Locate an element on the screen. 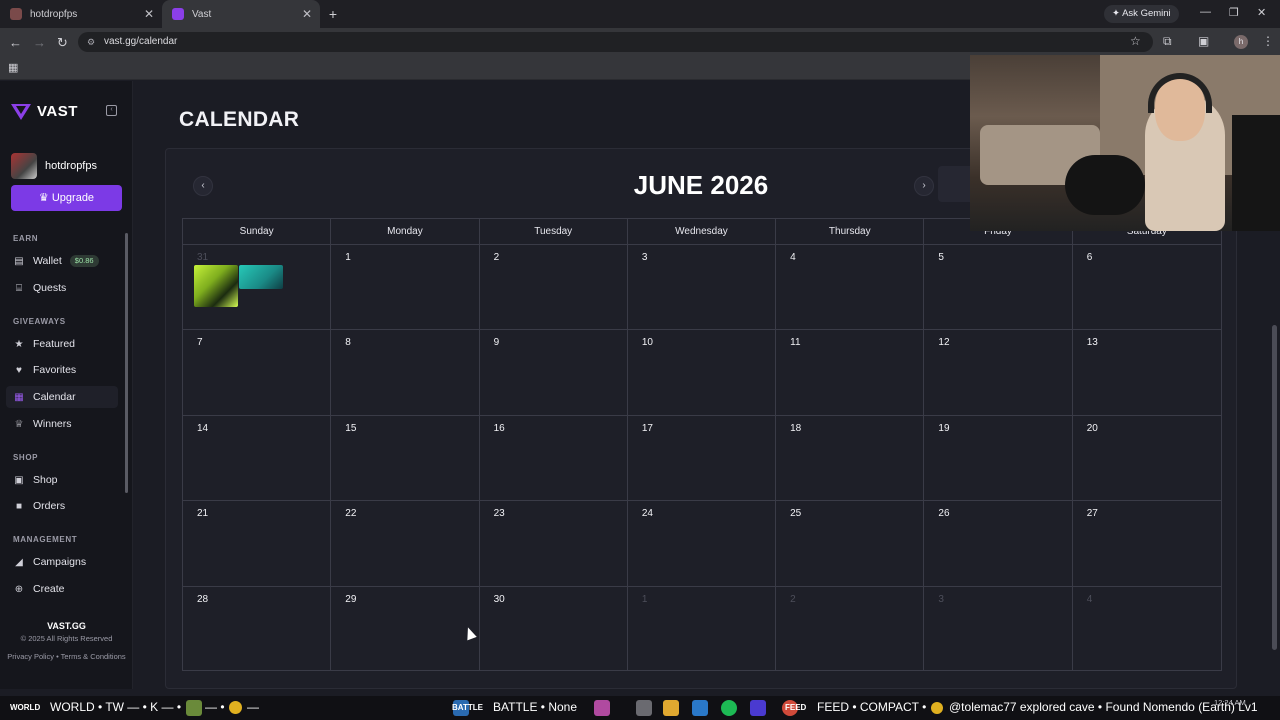  calendar-day-cell: 11 is located at coordinates (850, 372).